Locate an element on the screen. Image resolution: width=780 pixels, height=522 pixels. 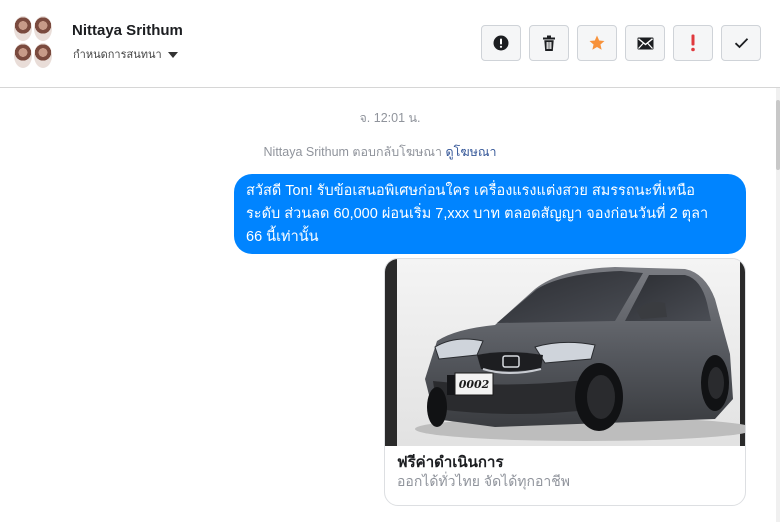
action-toolbar is located at coordinates (621, 43).